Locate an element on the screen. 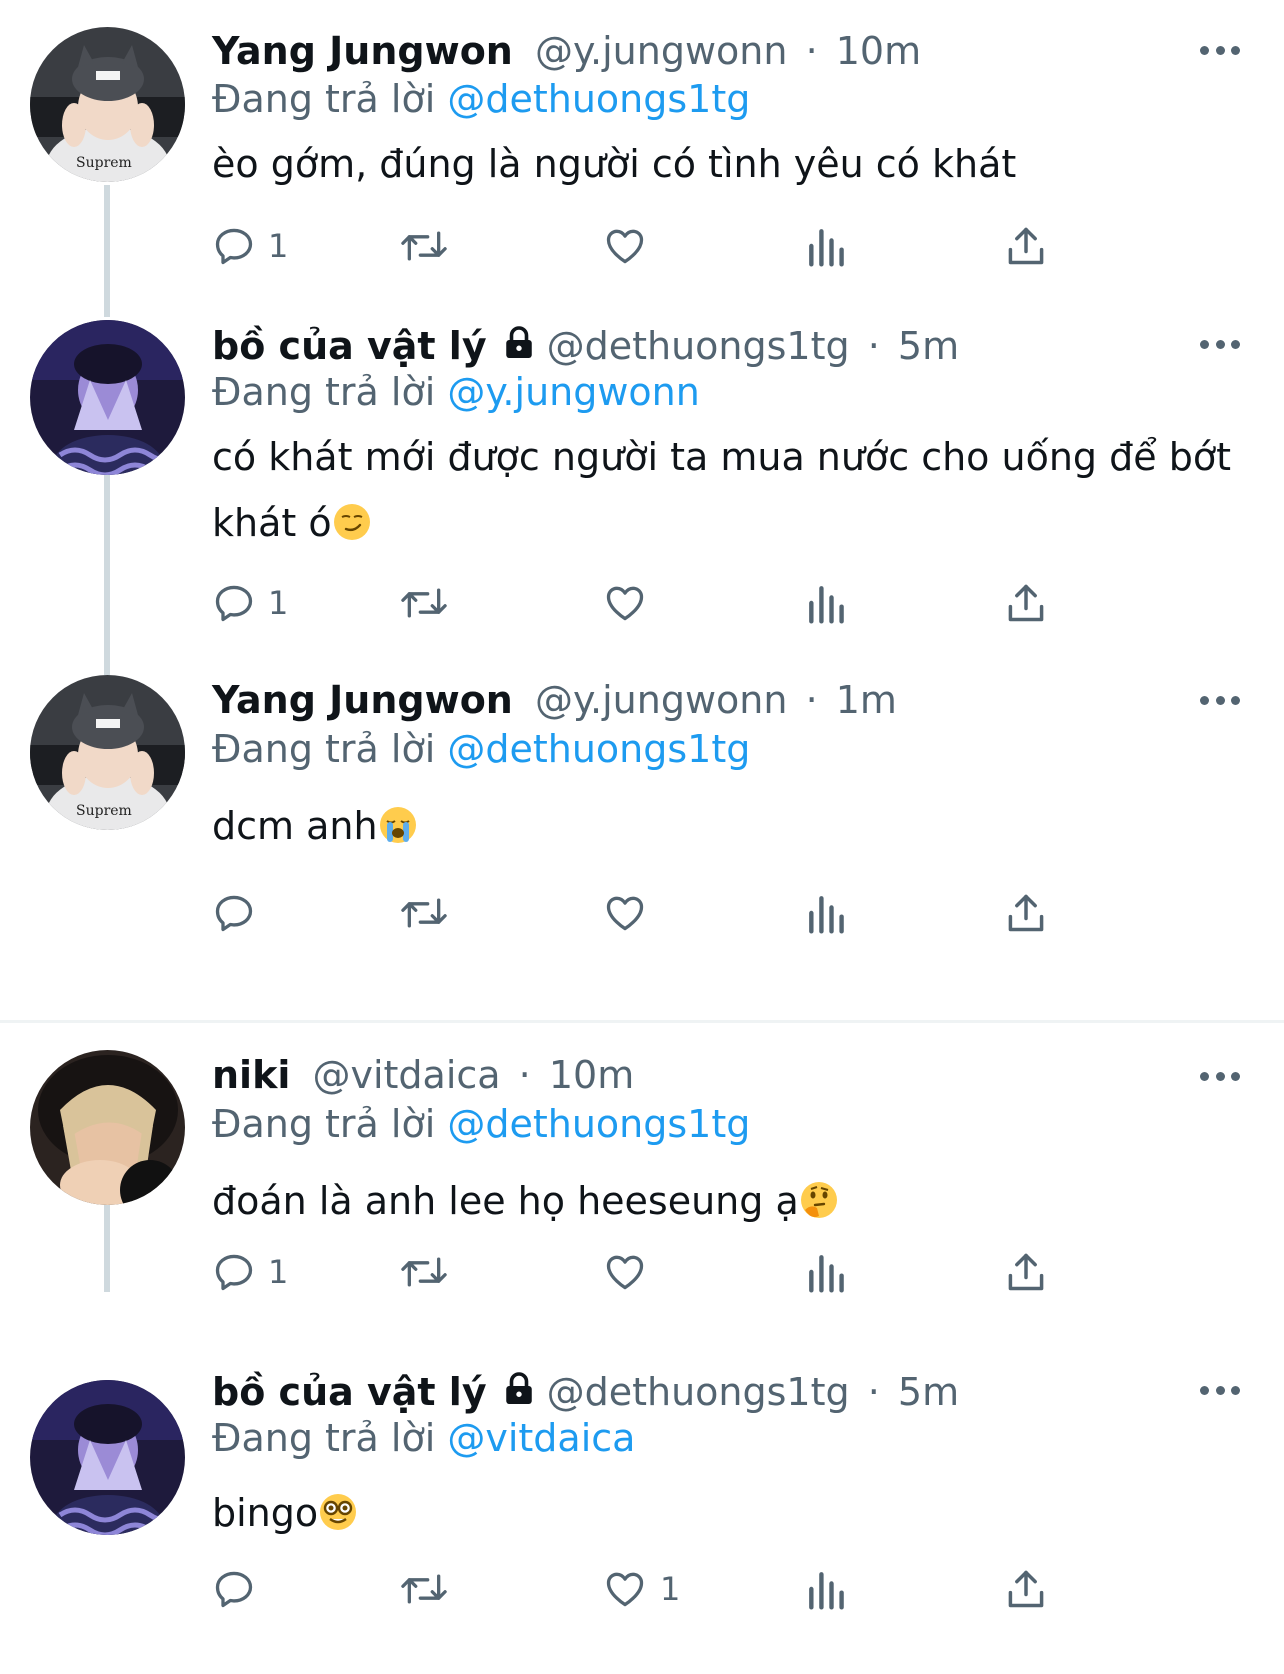 Image resolution: width=1284 pixels, height=1674 pixels. smirking-face-emoji is located at coordinates (351, 522).